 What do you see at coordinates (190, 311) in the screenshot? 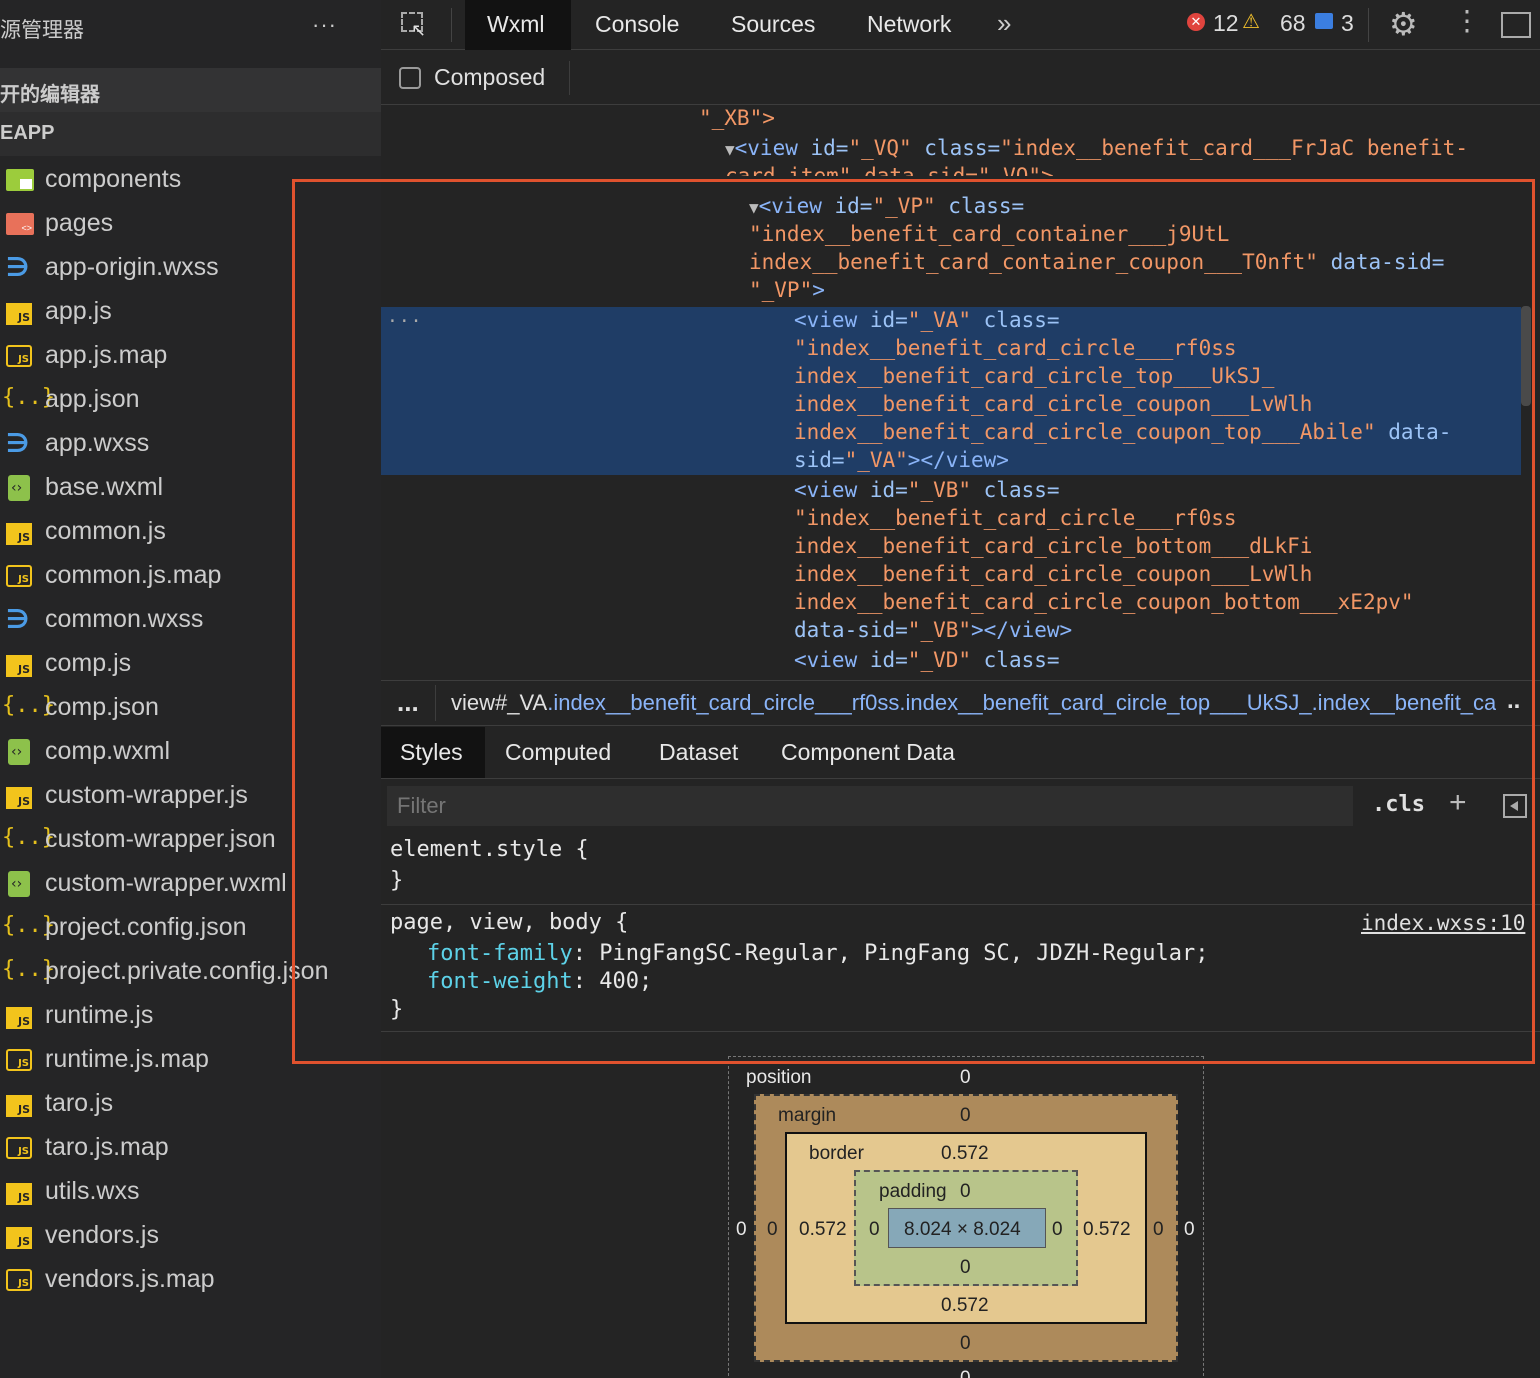
I see `file-item: JS app.js` at bounding box center [190, 311].